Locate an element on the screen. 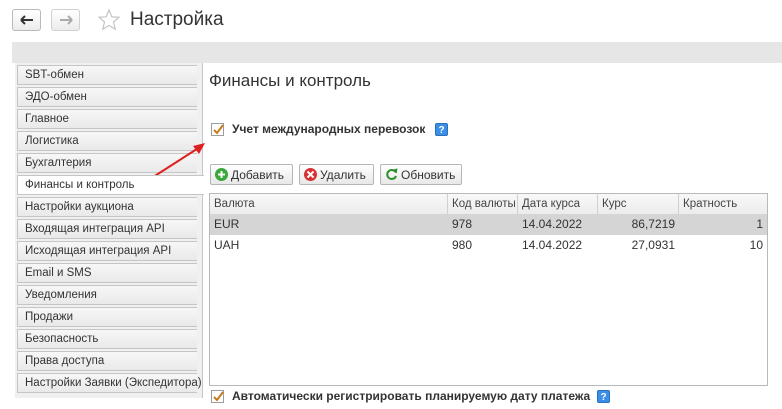 The image size is (782, 409). intl-transport-label: Учет международных перевозок is located at coordinates (329, 129).